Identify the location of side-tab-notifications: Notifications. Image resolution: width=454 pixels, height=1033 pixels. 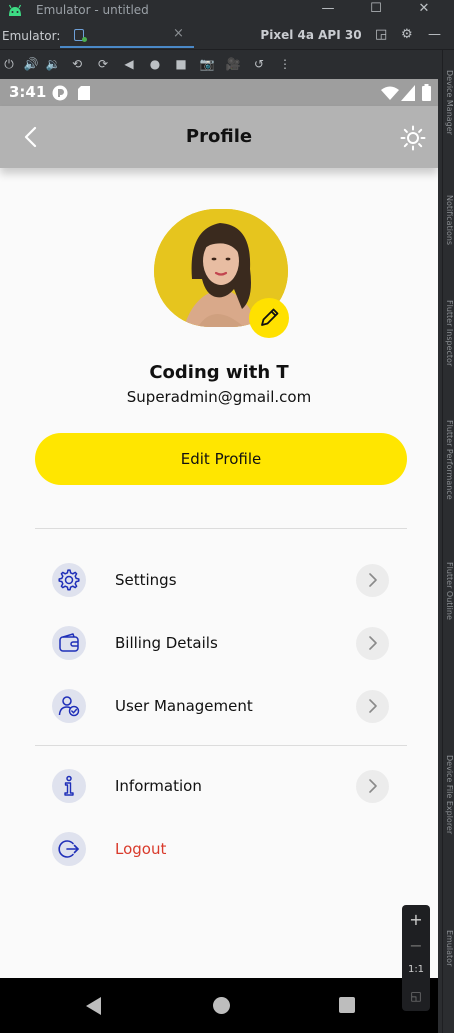
(449, 220).